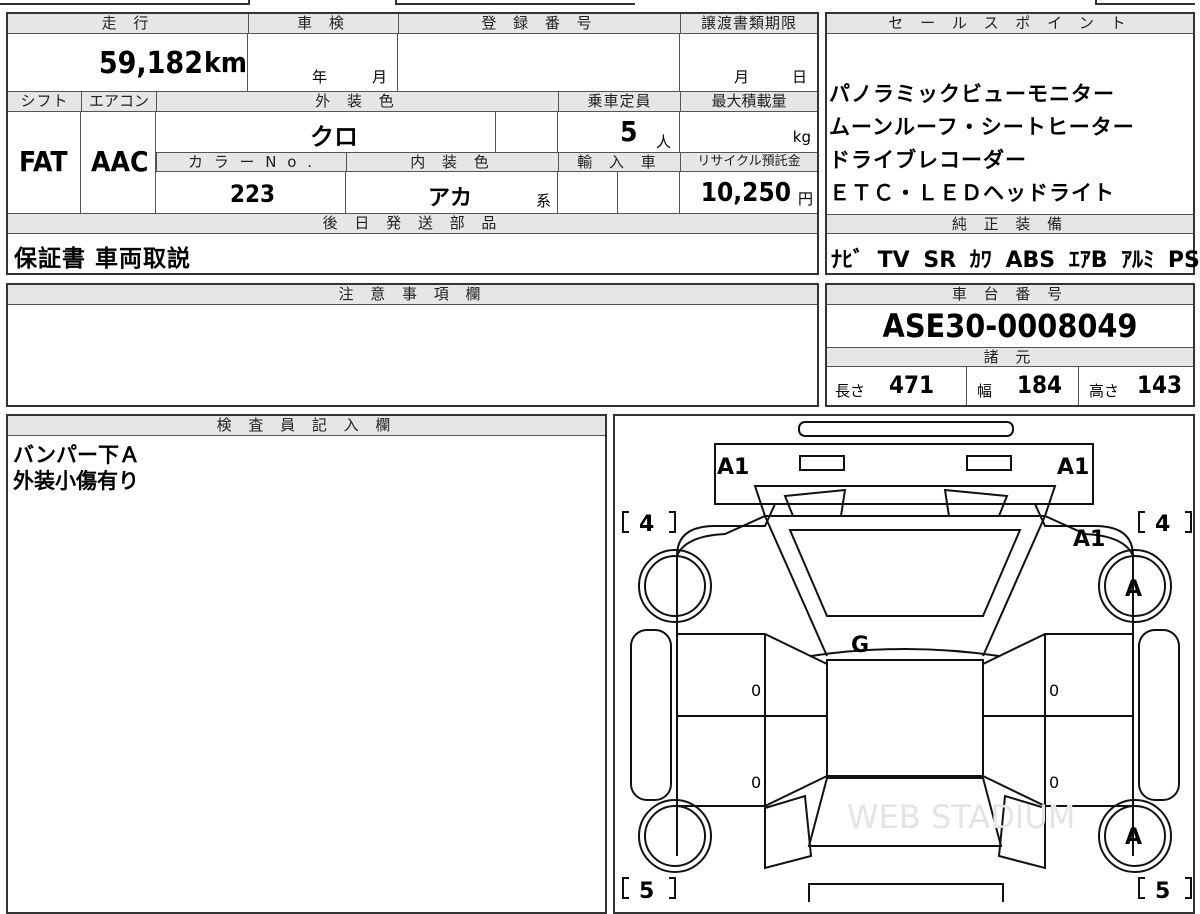  Describe the element at coordinates (357, 102) in the screenshot. I see `exterior-label: 外 装 色` at that location.